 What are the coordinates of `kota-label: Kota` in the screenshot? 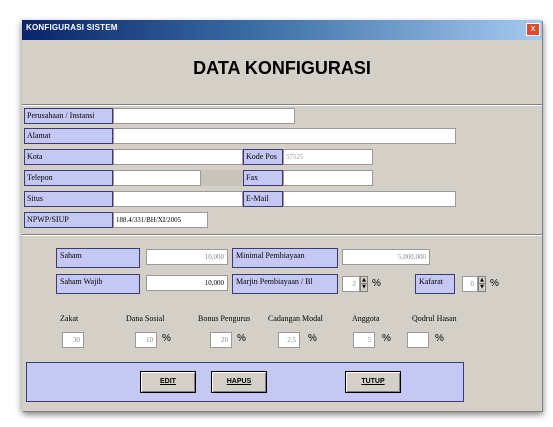 It's located at (68, 157).